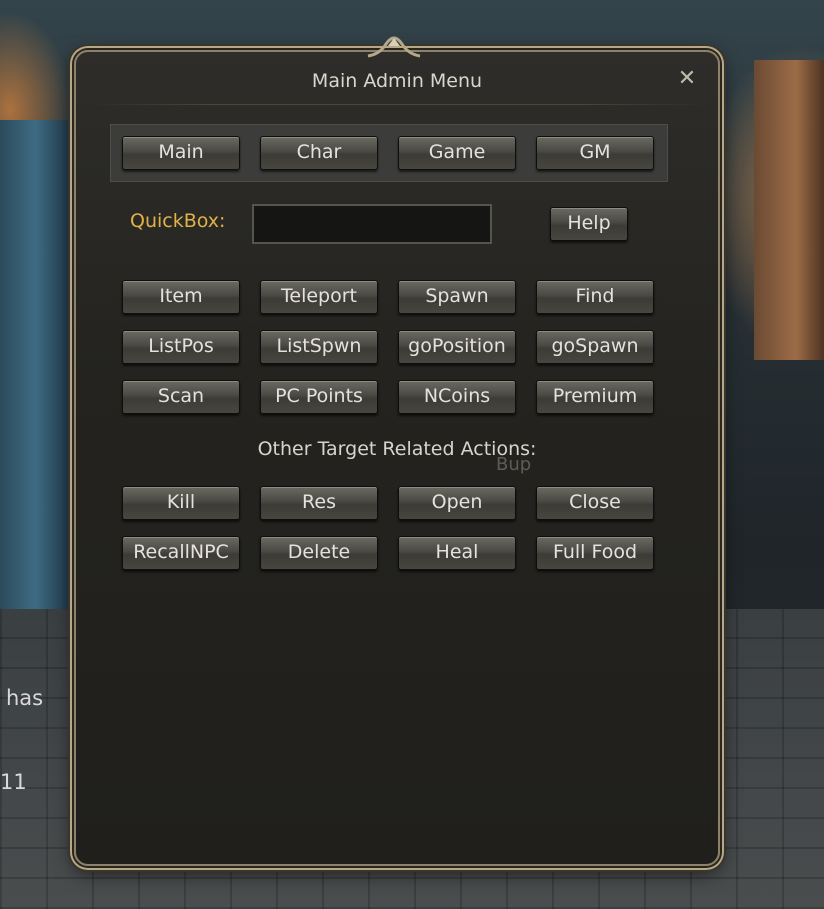  I want to click on heal-button: Heal, so click(457, 553).